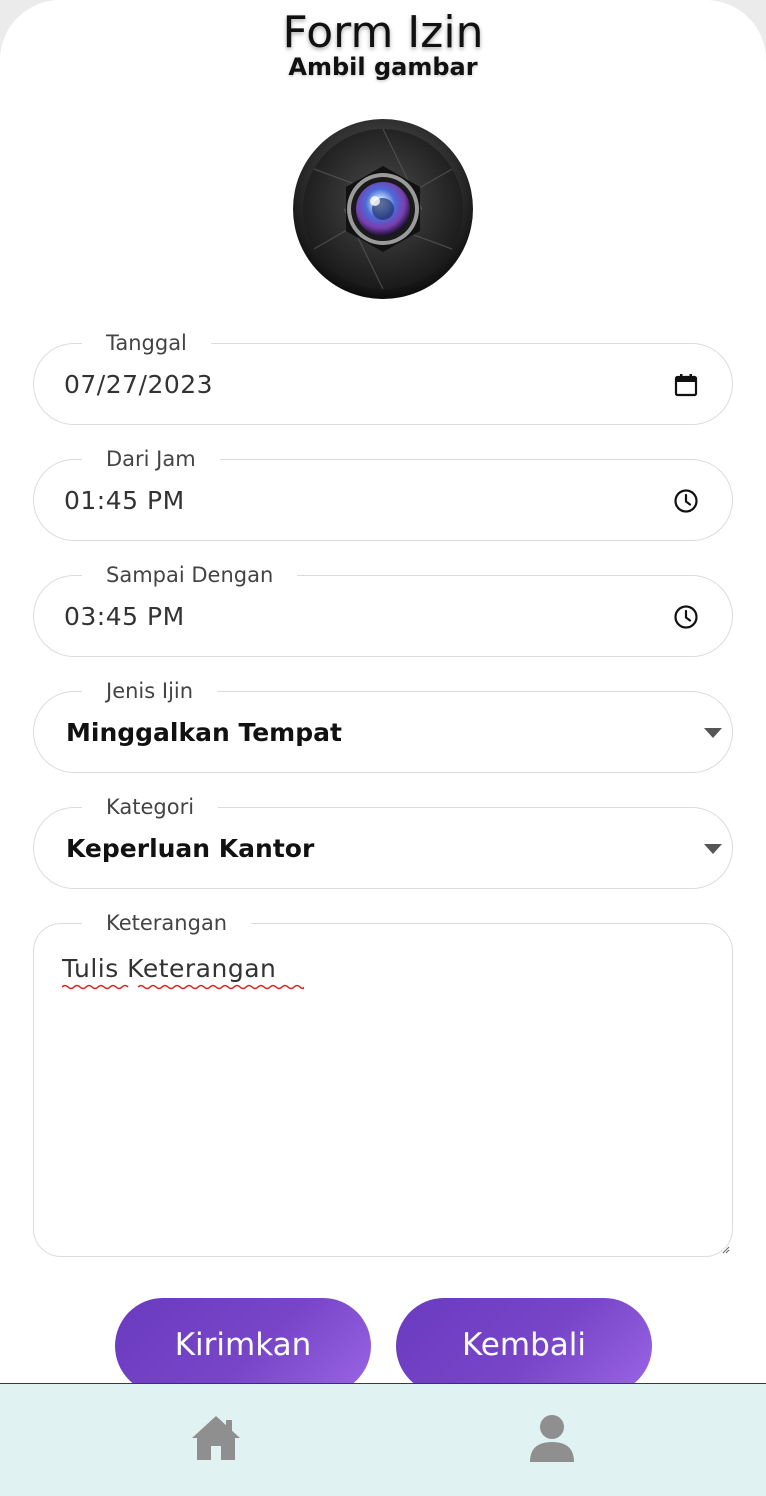 The width and height of the screenshot is (766, 1496). I want to click on home-icon, so click(216, 1438).